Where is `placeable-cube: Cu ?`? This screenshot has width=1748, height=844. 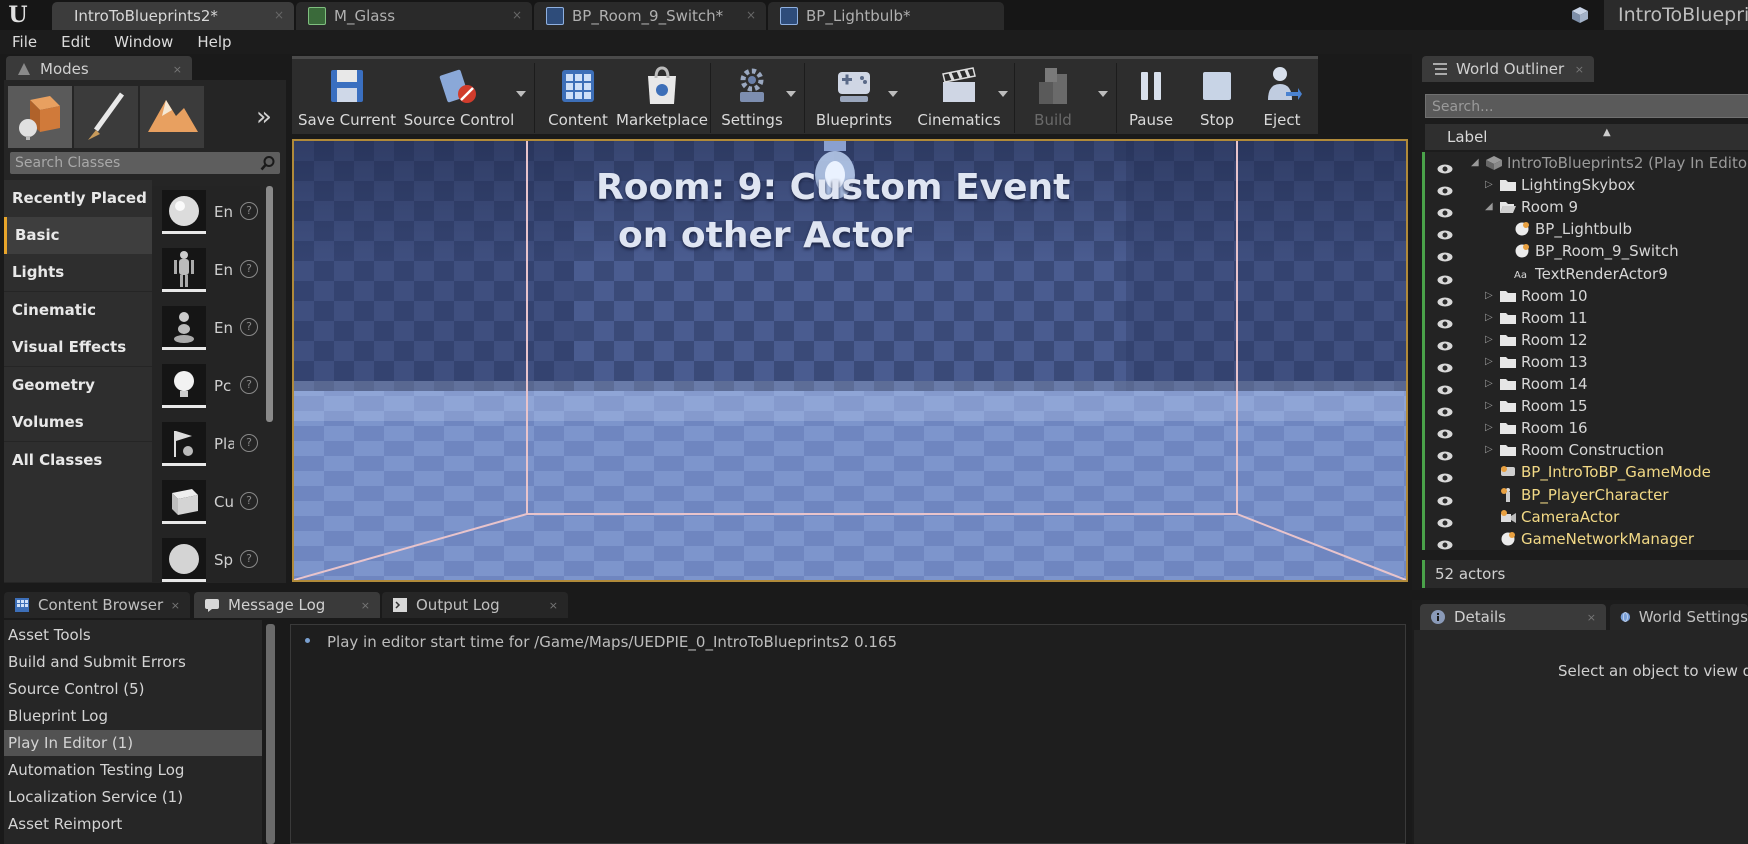 placeable-cube: Cu ? is located at coordinates (210, 508).